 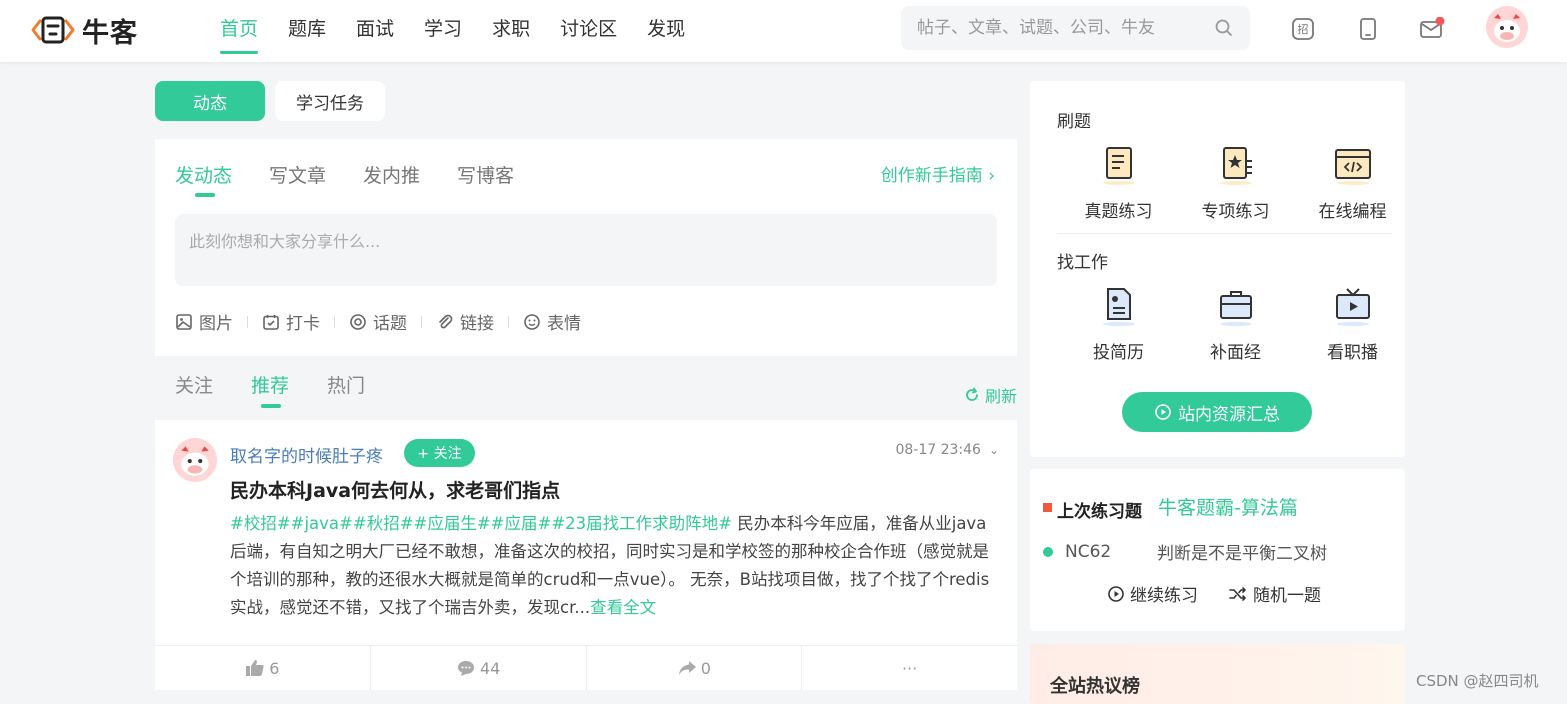 What do you see at coordinates (1352, 353) in the screenshot?
I see `job-live-stream-label: 看职播` at bounding box center [1352, 353].